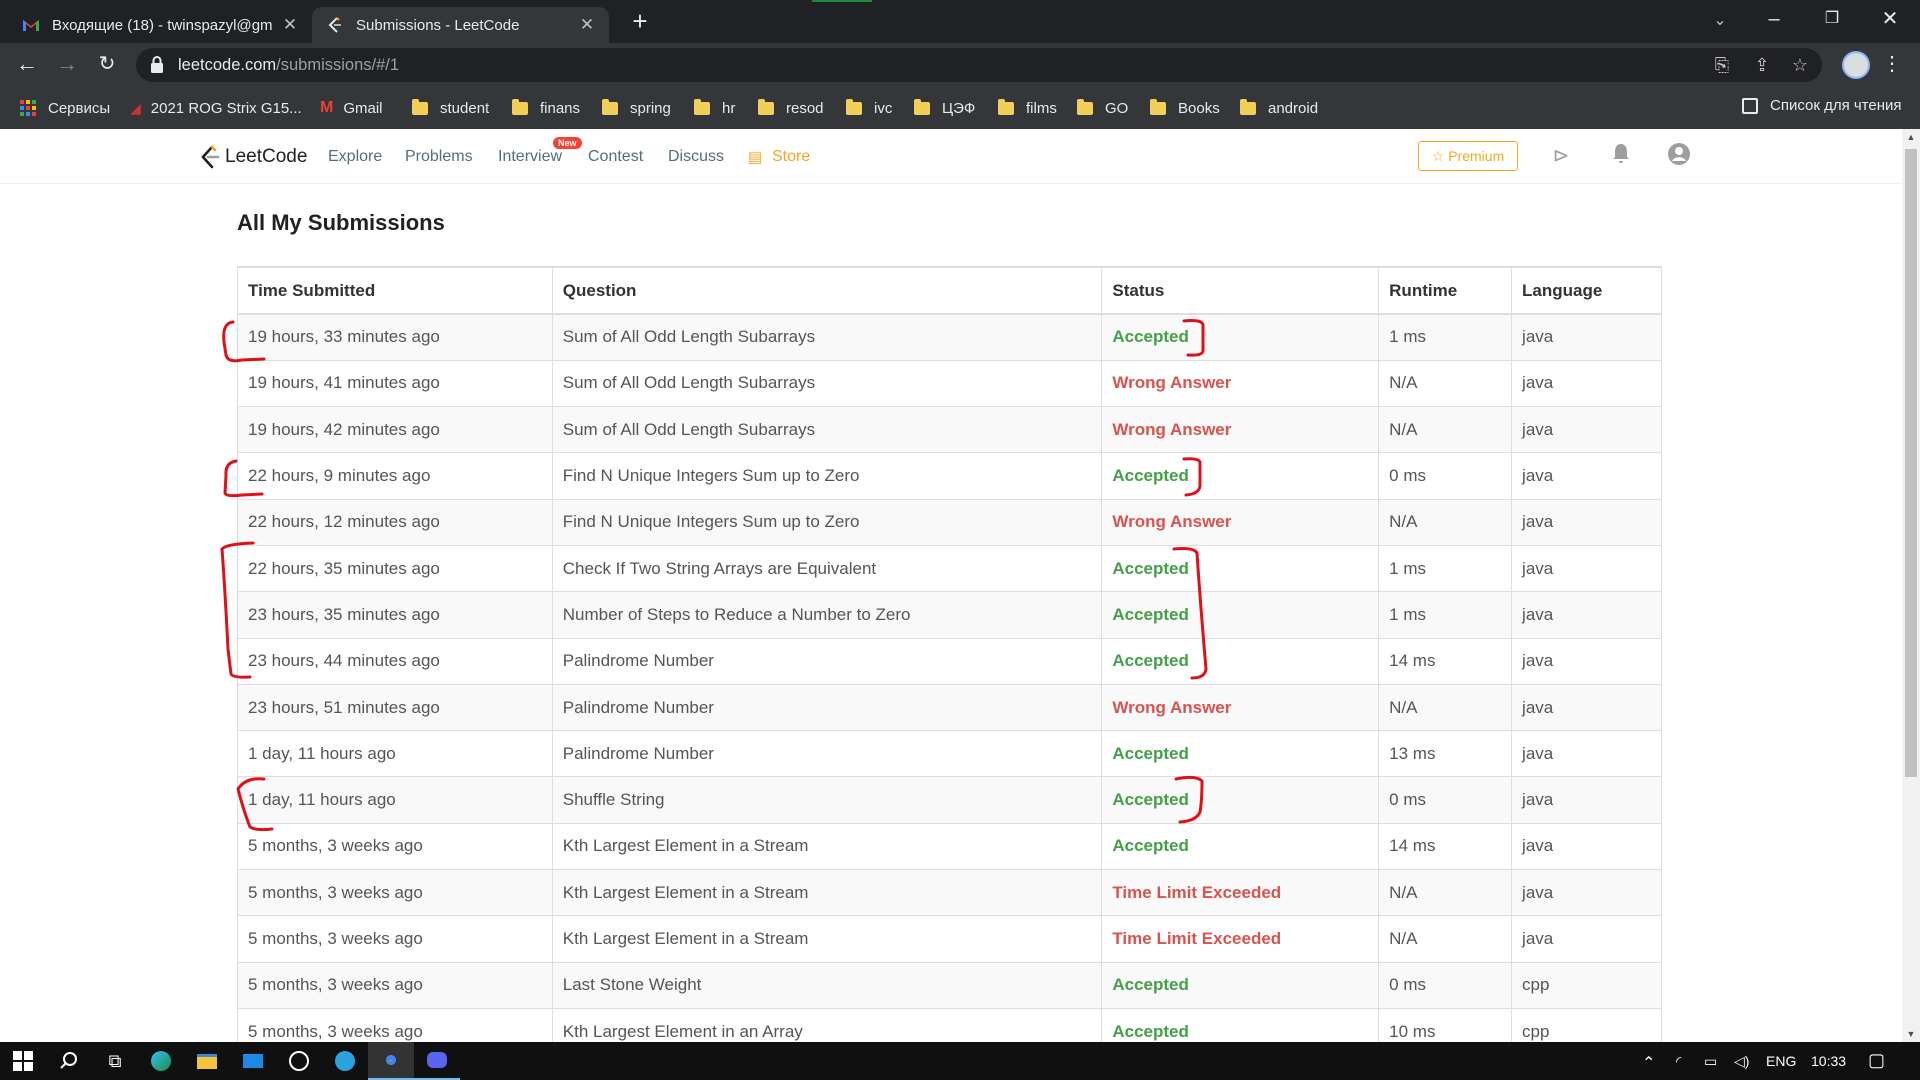  I want to click on nav-discuss: Discuss, so click(696, 157).